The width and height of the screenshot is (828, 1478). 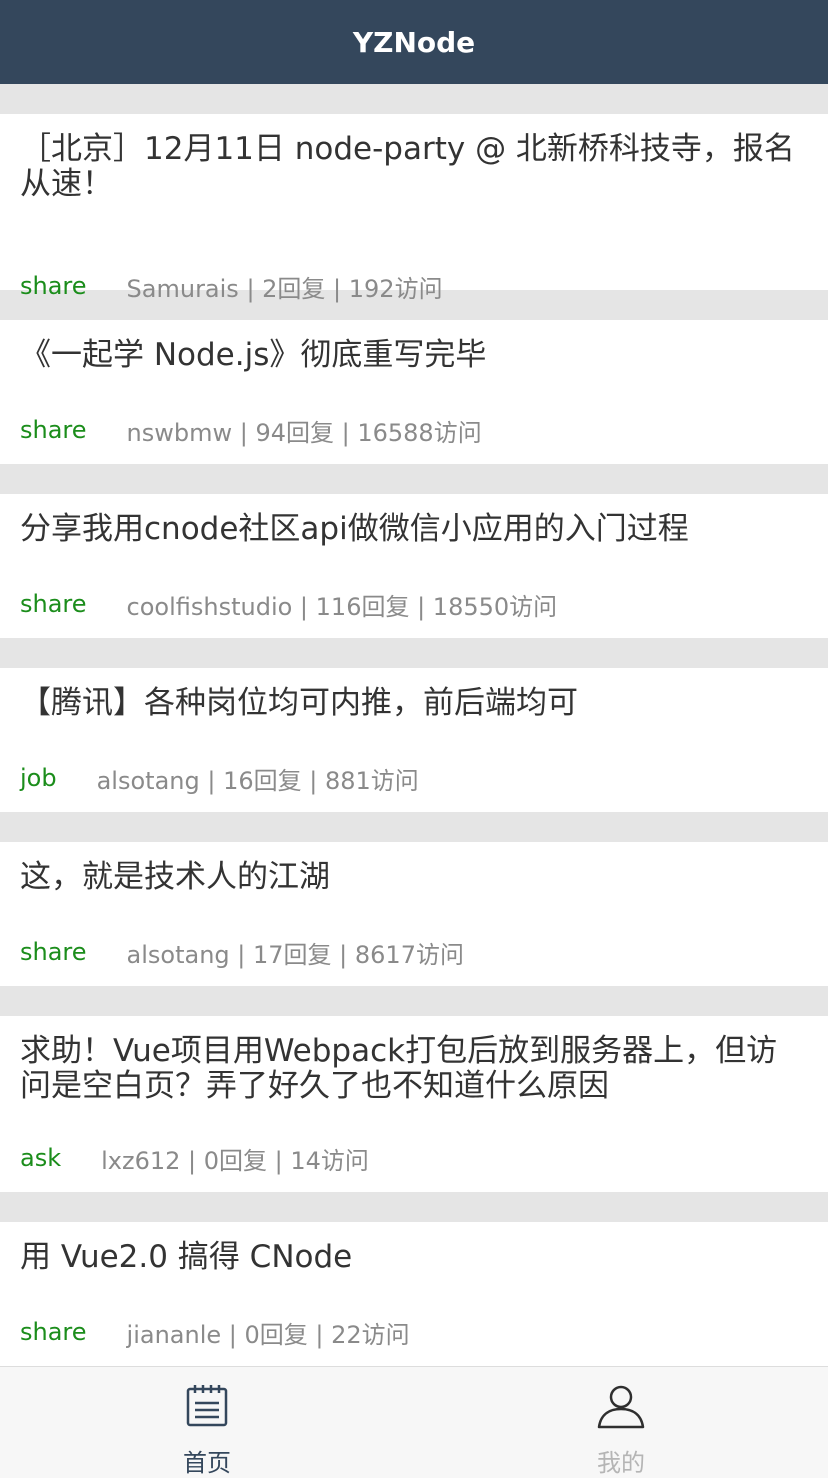 I want to click on topic-meta: ask lxz612 | 0回复 | 14访问, so click(x=194, y=1158).